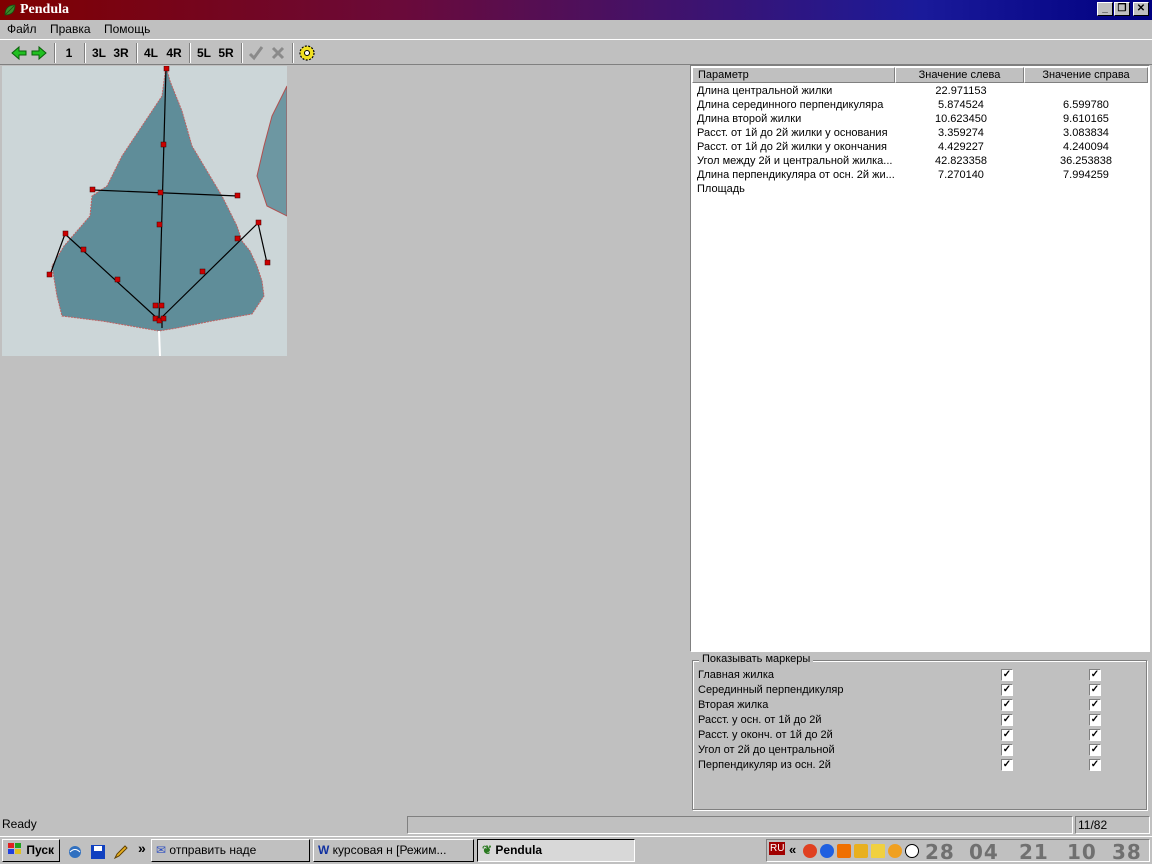 The width and height of the screenshot is (1152, 864). Describe the element at coordinates (777, 848) in the screenshot. I see `language-indicator: RU` at that location.